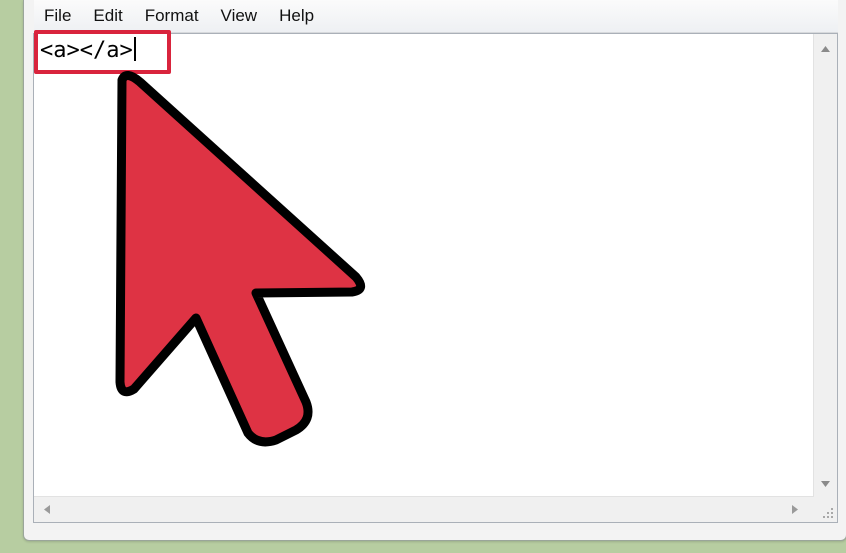 Image resolution: width=846 pixels, height=553 pixels. Describe the element at coordinates (825, 265) in the screenshot. I see `vertical-scrollbar` at that location.